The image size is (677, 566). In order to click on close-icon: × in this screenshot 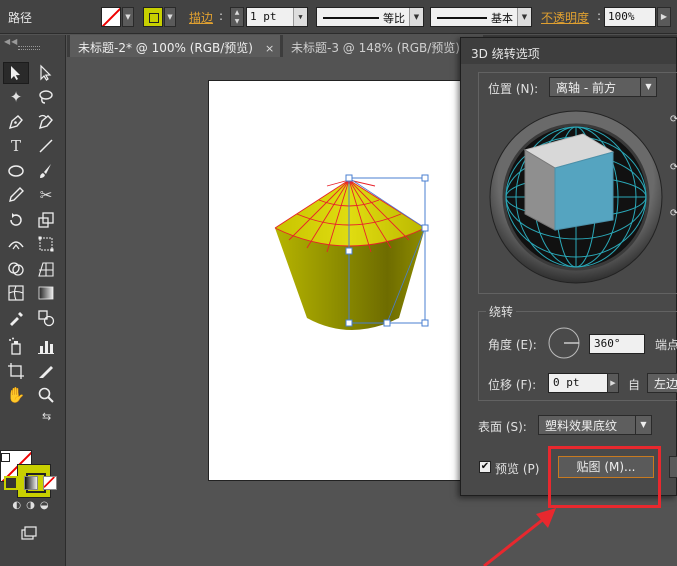, I will do `click(269, 48)`.